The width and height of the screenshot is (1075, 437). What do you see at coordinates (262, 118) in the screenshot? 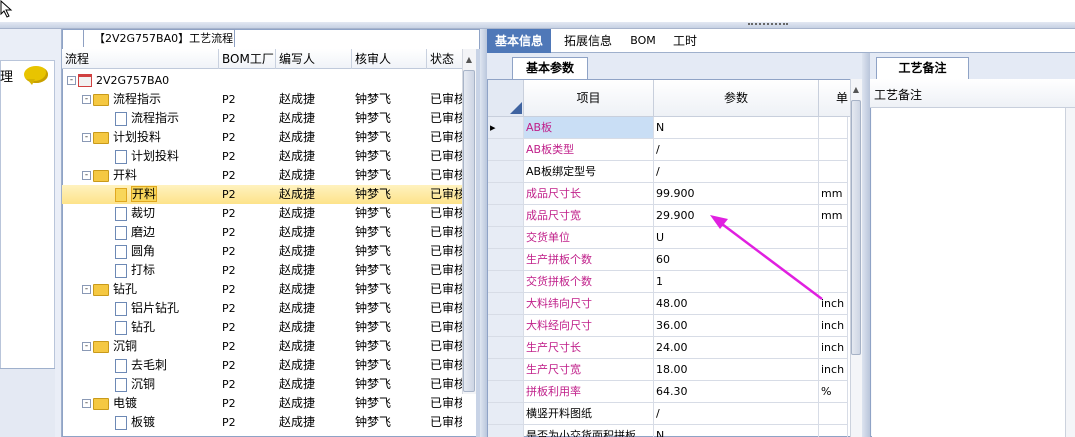
I see `tree-step-node: 流程指示 P2 赵成捷 钟梦飞 已审核` at bounding box center [262, 118].